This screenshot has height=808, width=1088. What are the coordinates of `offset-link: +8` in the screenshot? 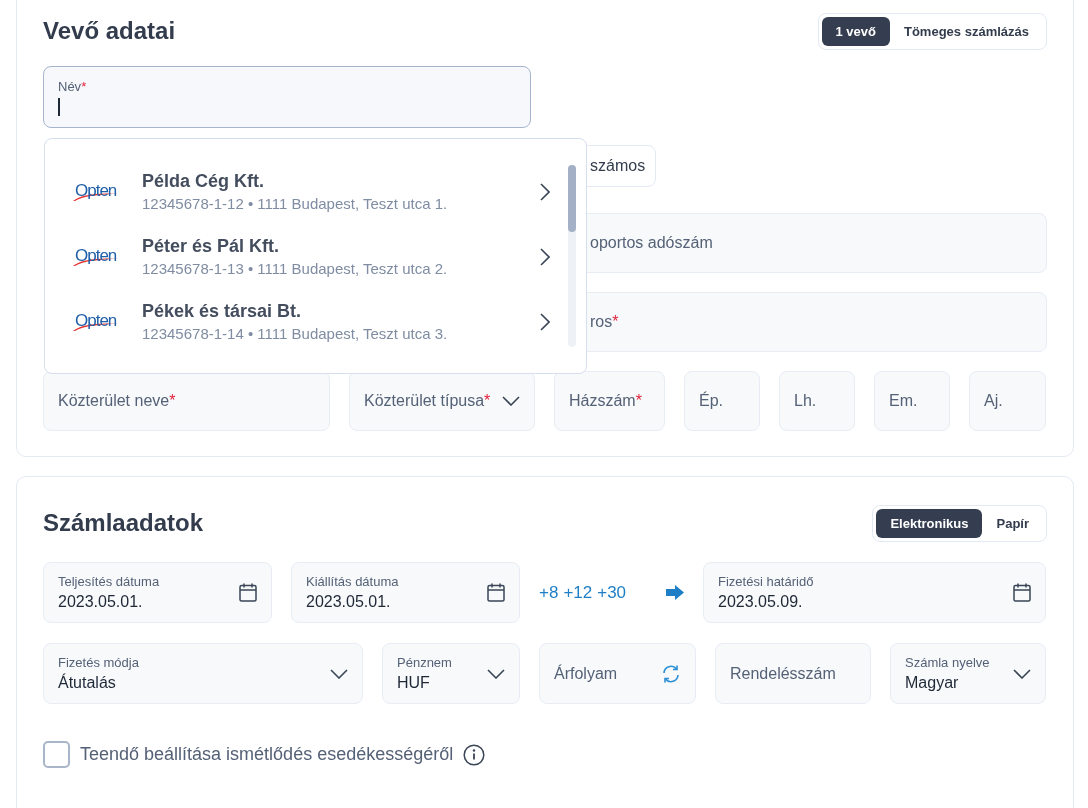 It's located at (549, 592).